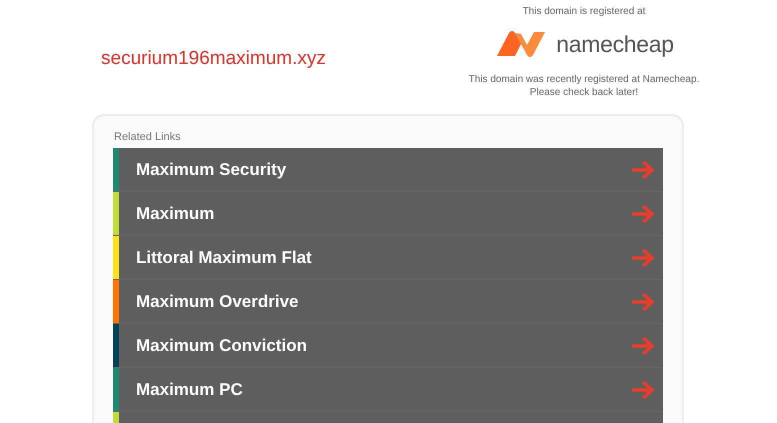  What do you see at coordinates (388, 258) in the screenshot?
I see `related-link: Littoral Maximum Flat` at bounding box center [388, 258].